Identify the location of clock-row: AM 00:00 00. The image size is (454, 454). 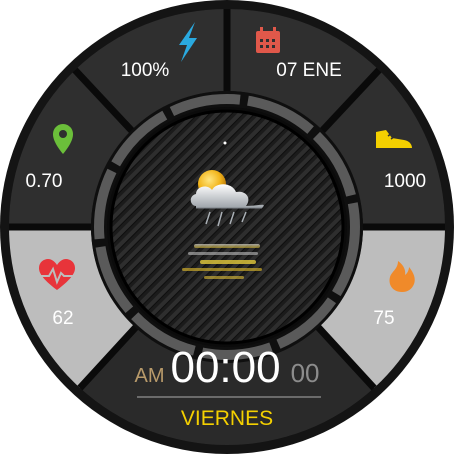
(226, 368).